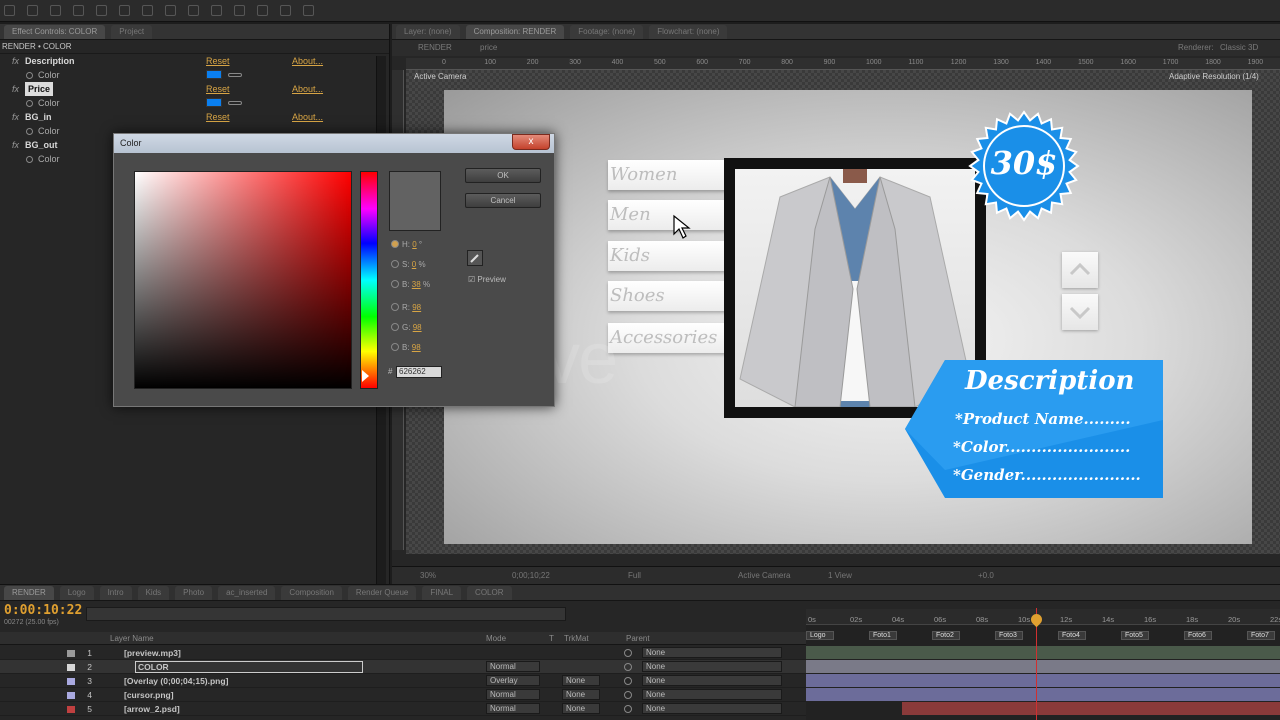  Describe the element at coordinates (152, 653) in the screenshot. I see `layer-name: [preview.mp3]` at that location.